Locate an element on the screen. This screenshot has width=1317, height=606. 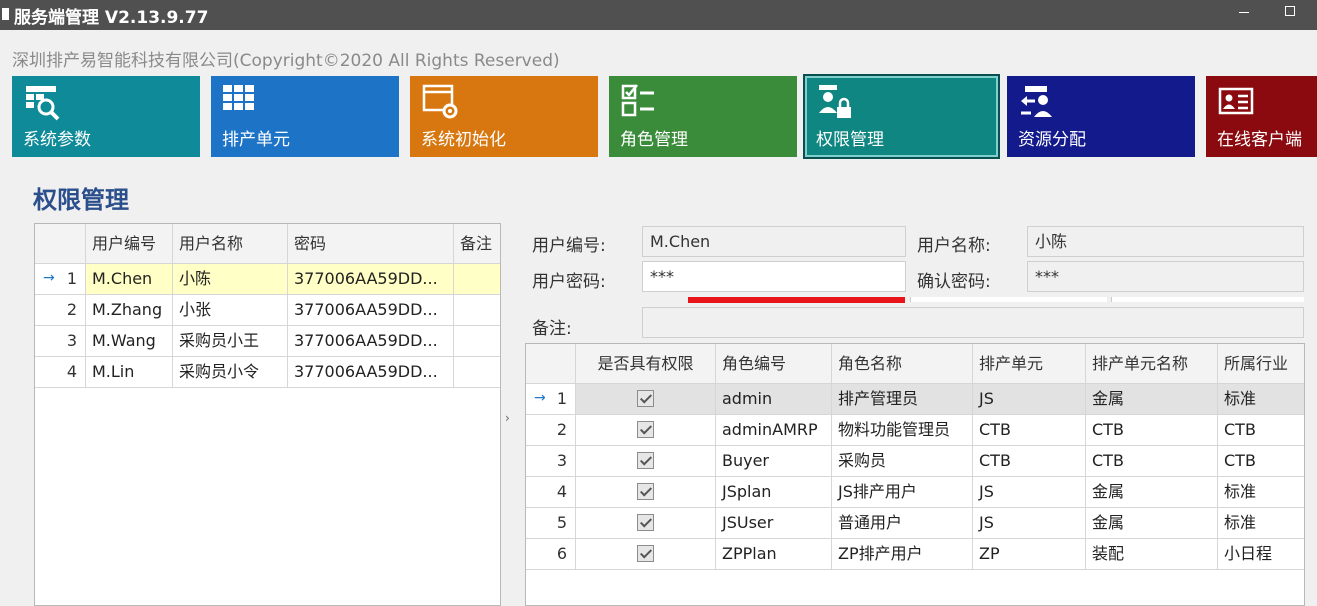
tile-grid: 排产单元 is located at coordinates (305, 116).